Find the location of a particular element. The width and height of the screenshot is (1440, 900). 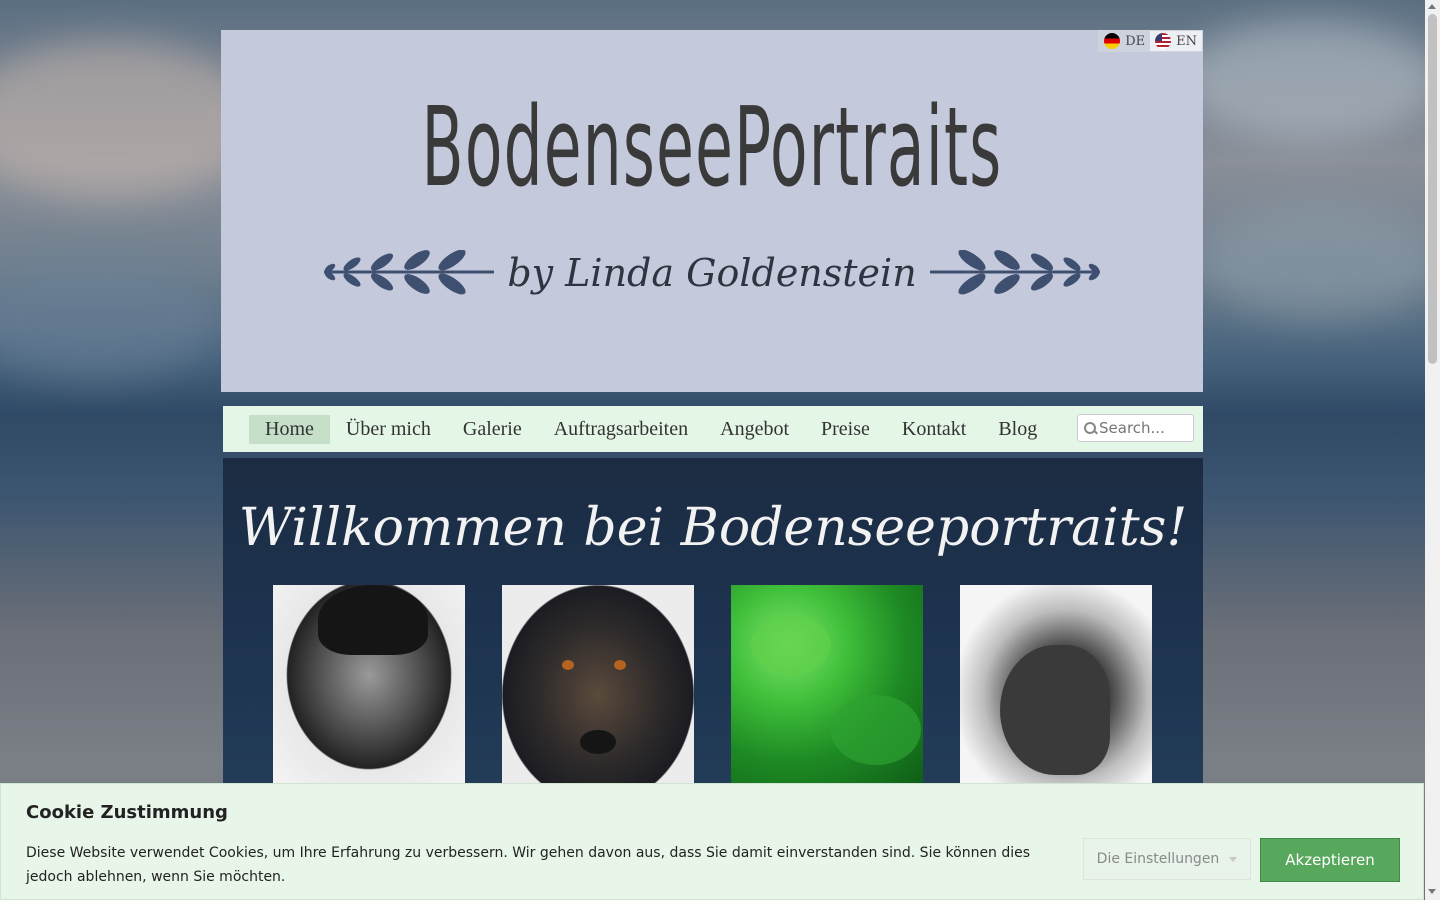

nav-item-about: Über mich is located at coordinates (388, 429).